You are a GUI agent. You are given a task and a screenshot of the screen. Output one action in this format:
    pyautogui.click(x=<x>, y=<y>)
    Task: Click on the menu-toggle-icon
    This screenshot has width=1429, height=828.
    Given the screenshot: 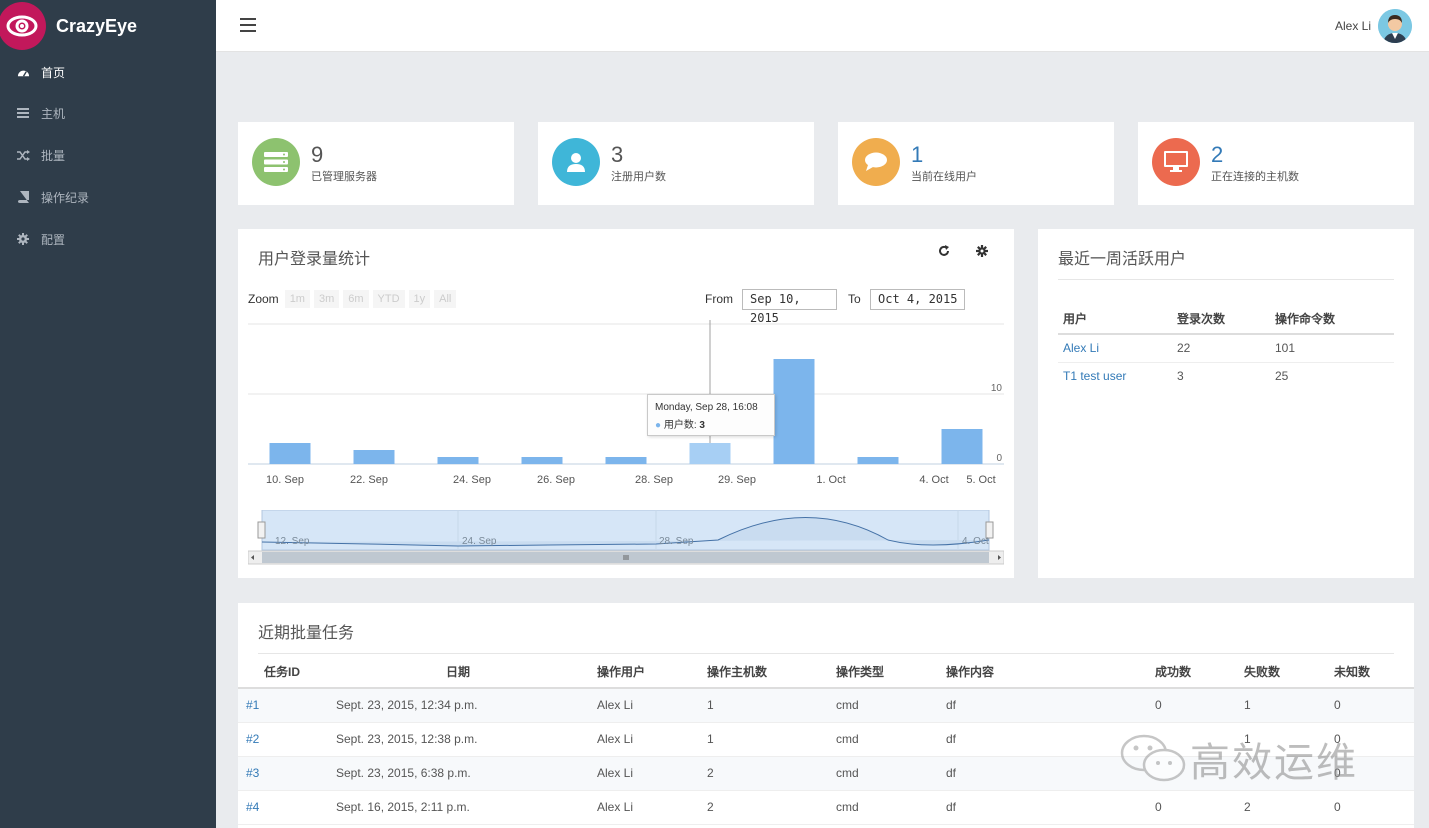 What is the action you would take?
    pyautogui.click(x=248, y=25)
    